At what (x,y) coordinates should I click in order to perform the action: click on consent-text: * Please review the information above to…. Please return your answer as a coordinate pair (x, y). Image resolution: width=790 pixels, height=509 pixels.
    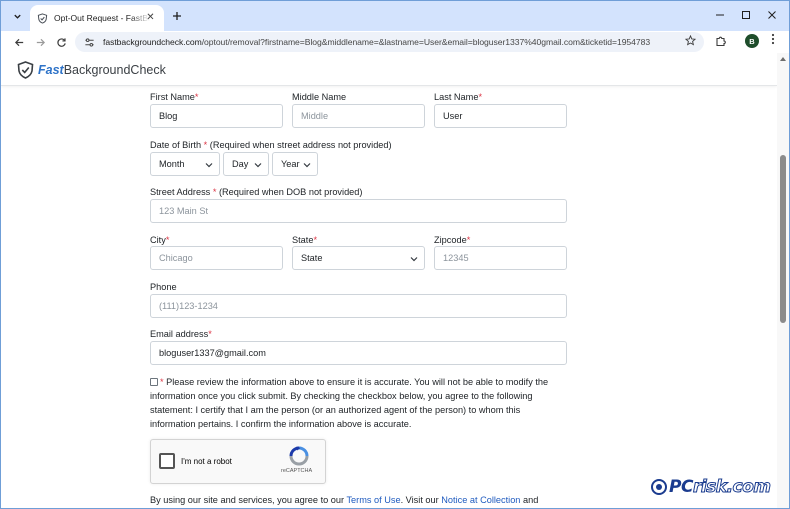
    Looking at the image, I should click on (349, 403).